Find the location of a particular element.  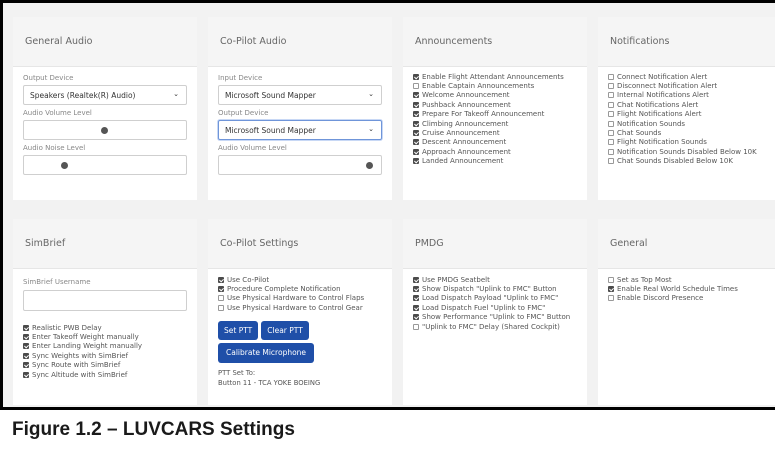

checkbox-item: Show Performance "Uplink to FMC" Button is located at coordinates (495, 317).